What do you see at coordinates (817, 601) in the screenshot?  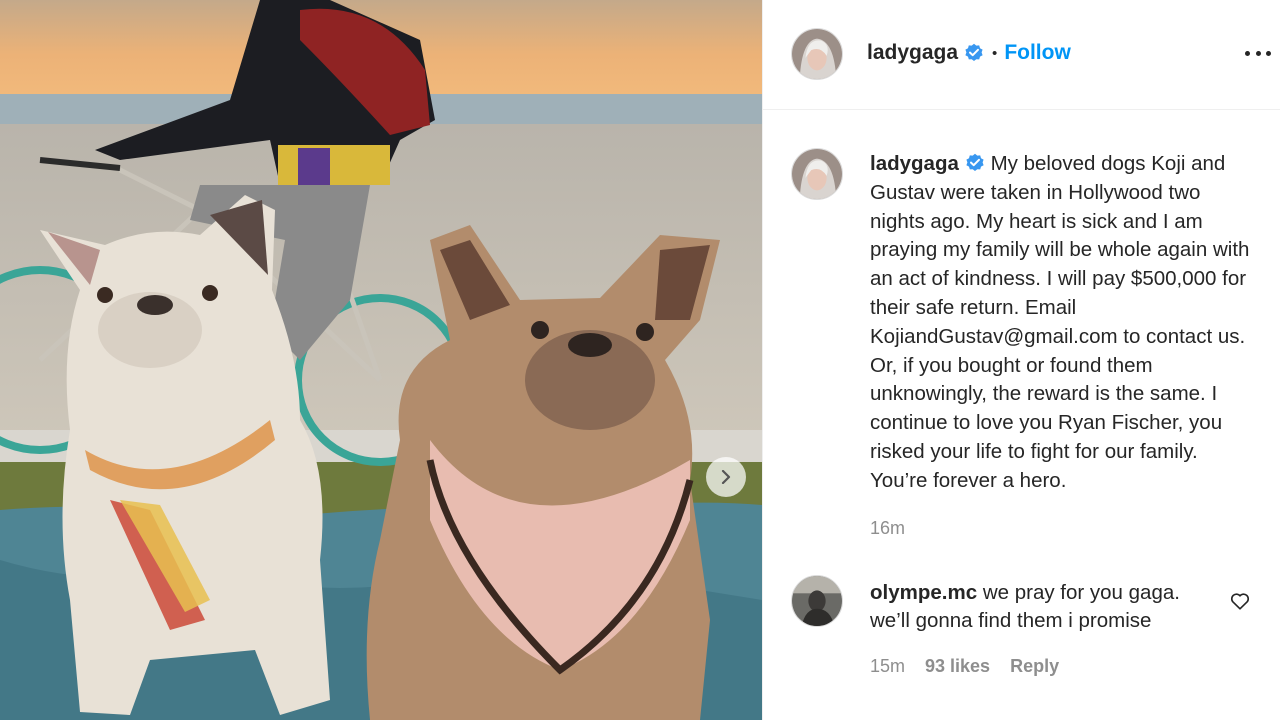 I see `commenter-avatar` at bounding box center [817, 601].